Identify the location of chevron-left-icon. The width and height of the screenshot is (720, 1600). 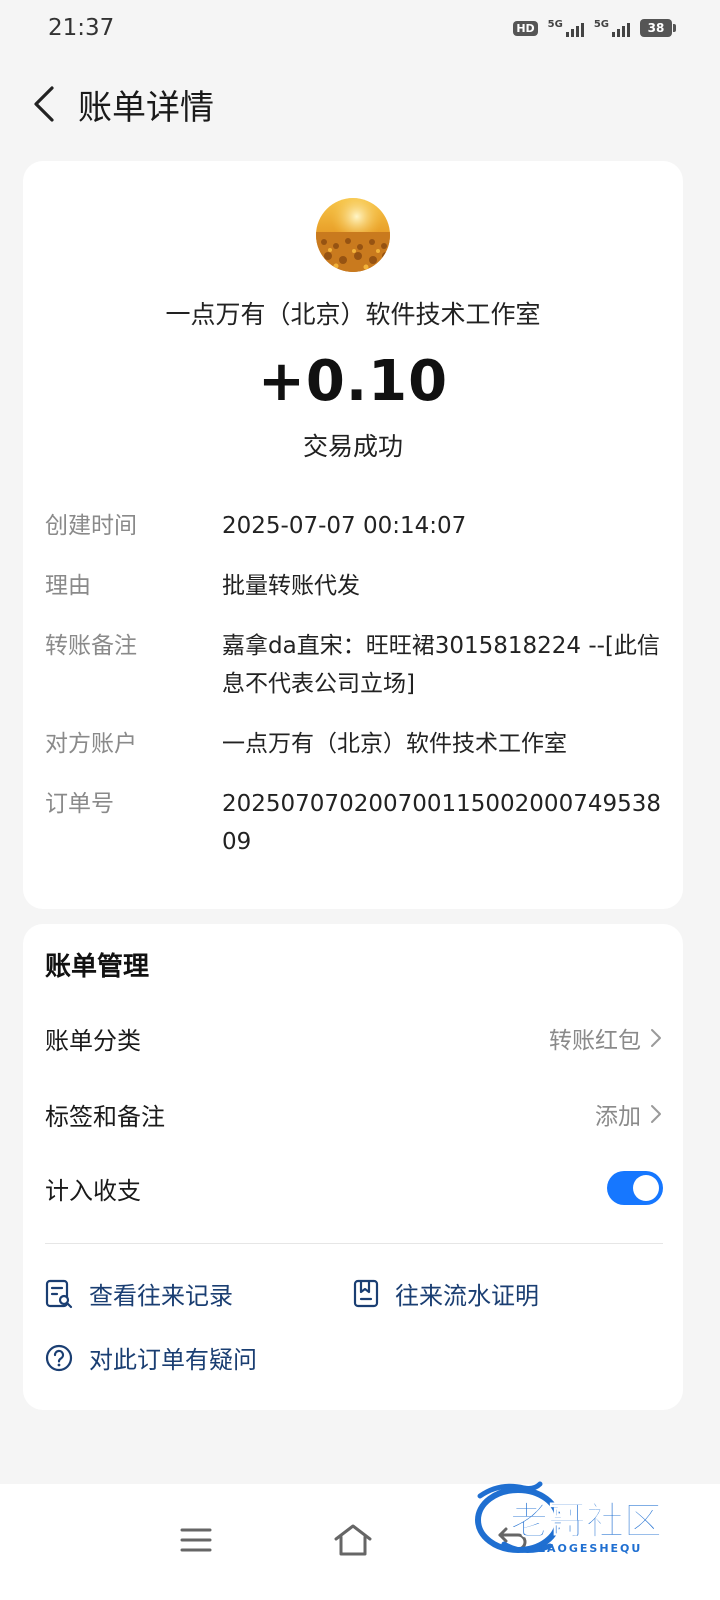
(44, 104).